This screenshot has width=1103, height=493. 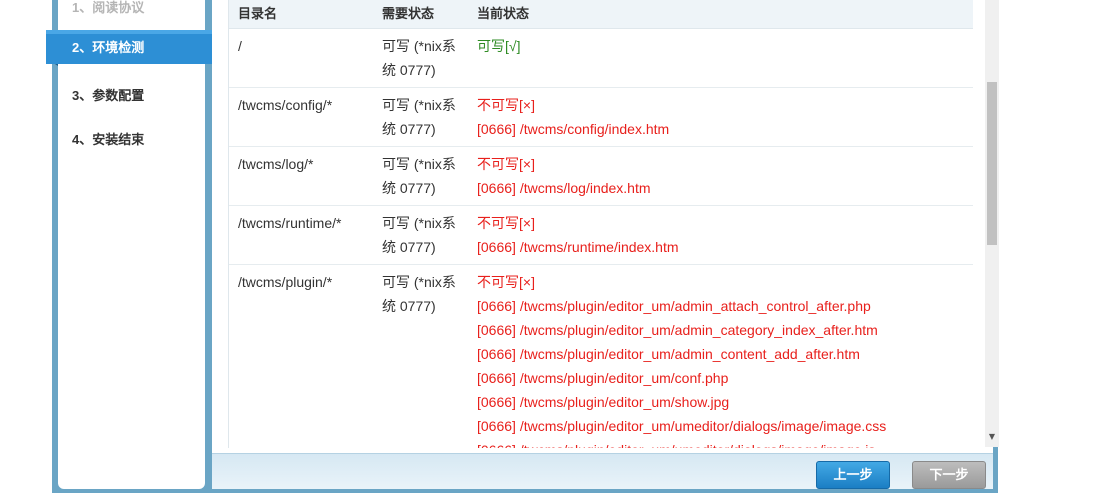 I want to click on table-scrollbar: ▼, so click(x=992, y=223).